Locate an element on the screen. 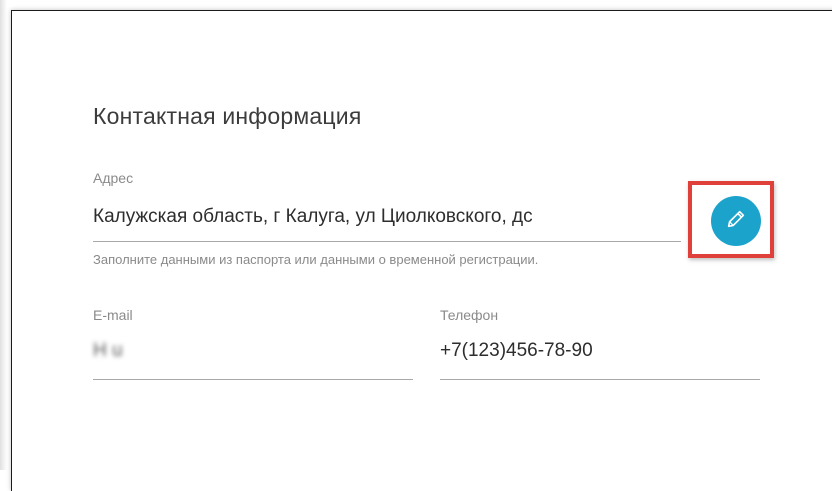  email-label: E-mail is located at coordinates (113, 315).